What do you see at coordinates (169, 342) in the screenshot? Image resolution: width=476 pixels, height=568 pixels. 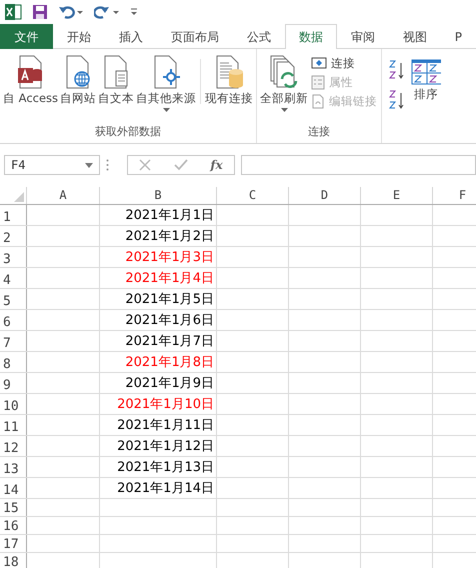 I see `date-value: 2021年1月7日` at bounding box center [169, 342].